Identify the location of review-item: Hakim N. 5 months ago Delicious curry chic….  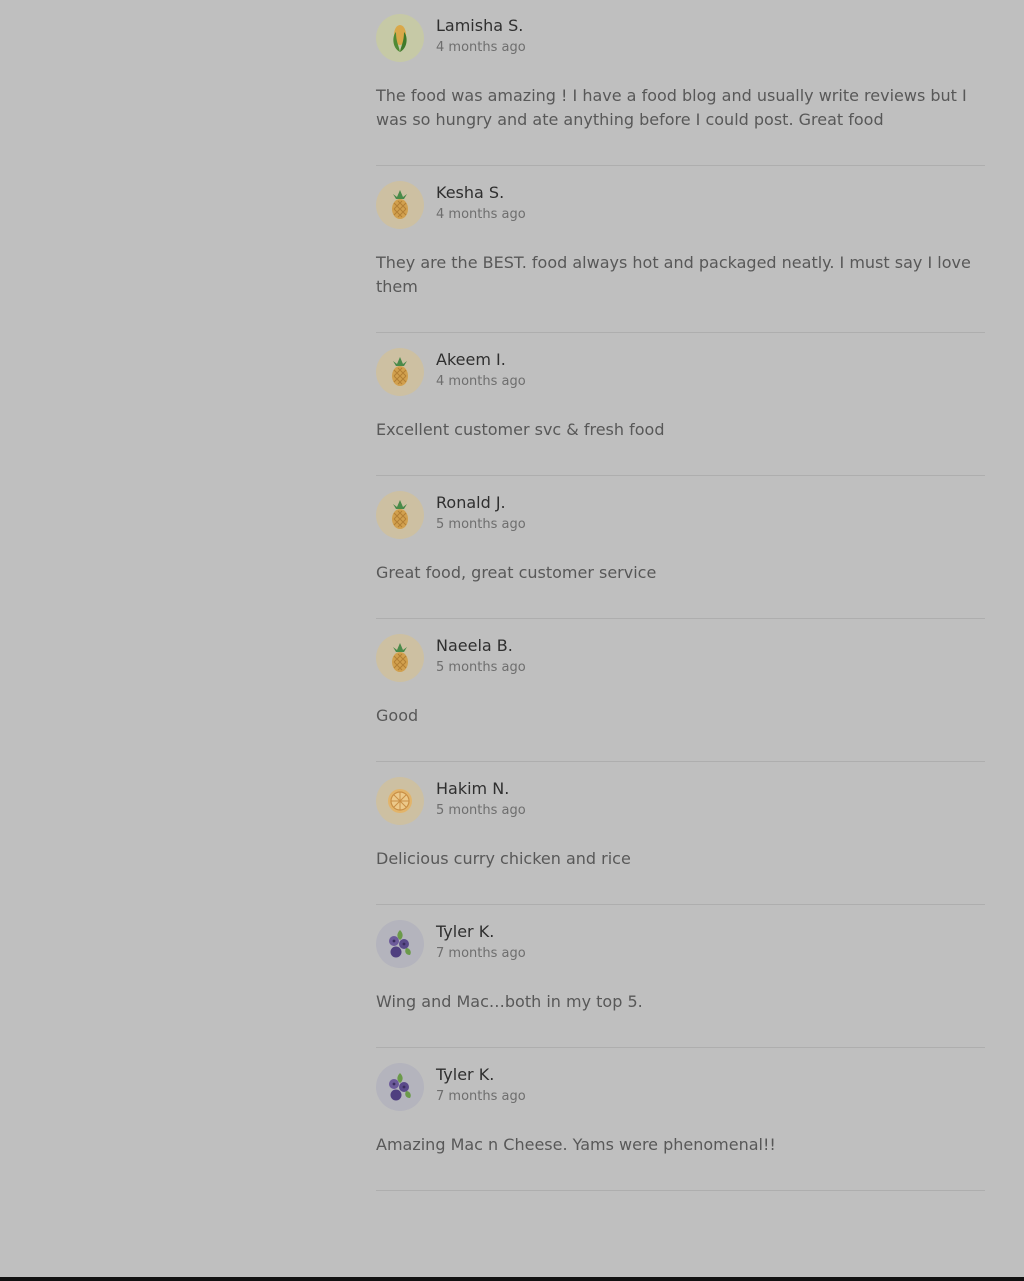
(680, 834).